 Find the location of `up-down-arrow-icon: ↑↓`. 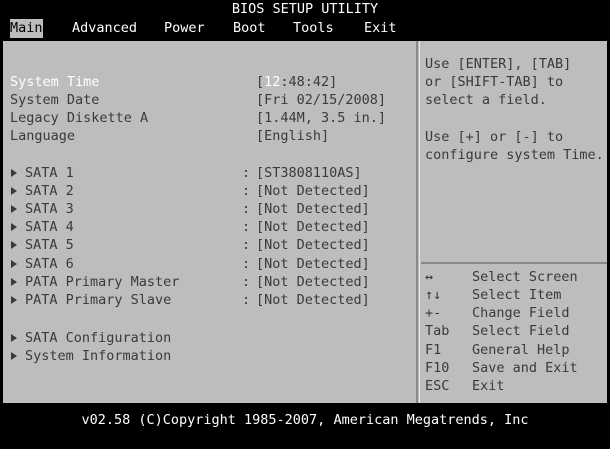

up-down-arrow-icon: ↑↓ is located at coordinates (433, 295).